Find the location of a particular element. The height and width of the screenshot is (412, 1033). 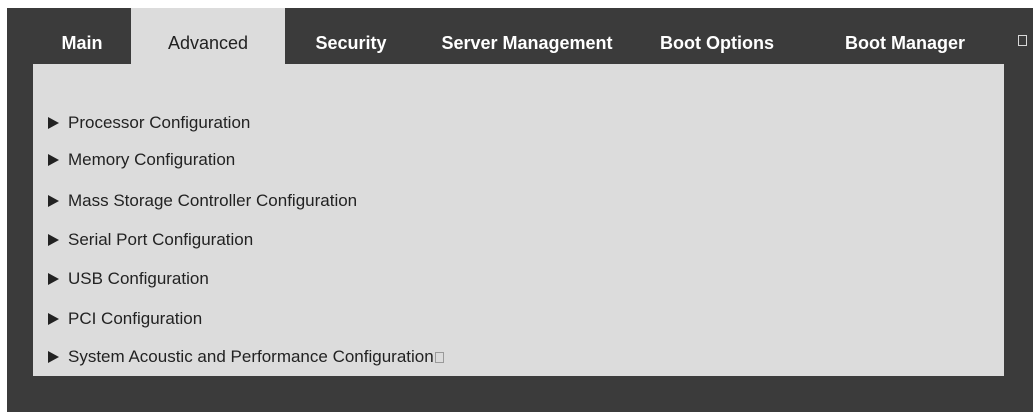

tab-boot-manager: Boot Manager is located at coordinates (905, 36).